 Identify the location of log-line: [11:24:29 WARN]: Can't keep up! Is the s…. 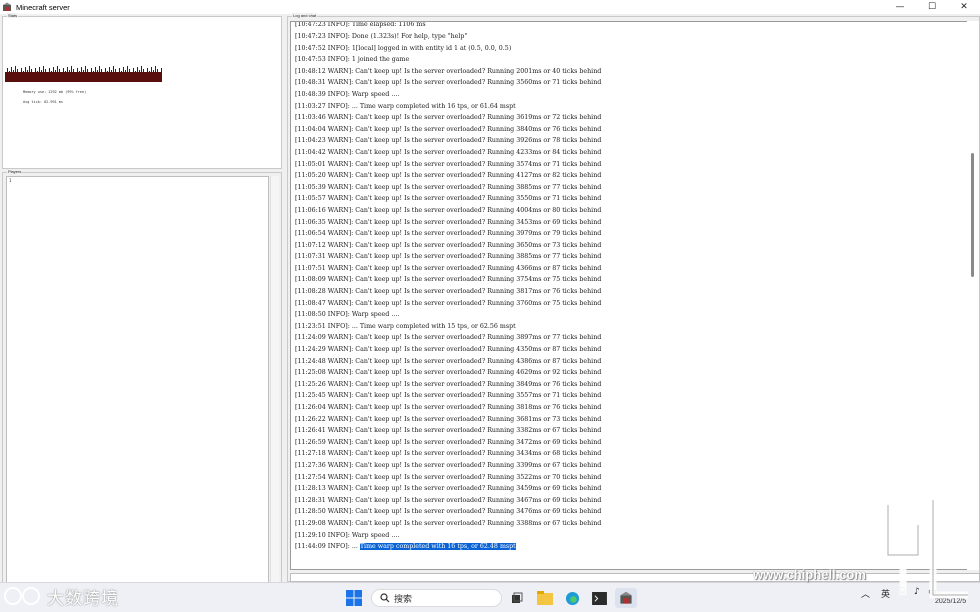
(448, 350).